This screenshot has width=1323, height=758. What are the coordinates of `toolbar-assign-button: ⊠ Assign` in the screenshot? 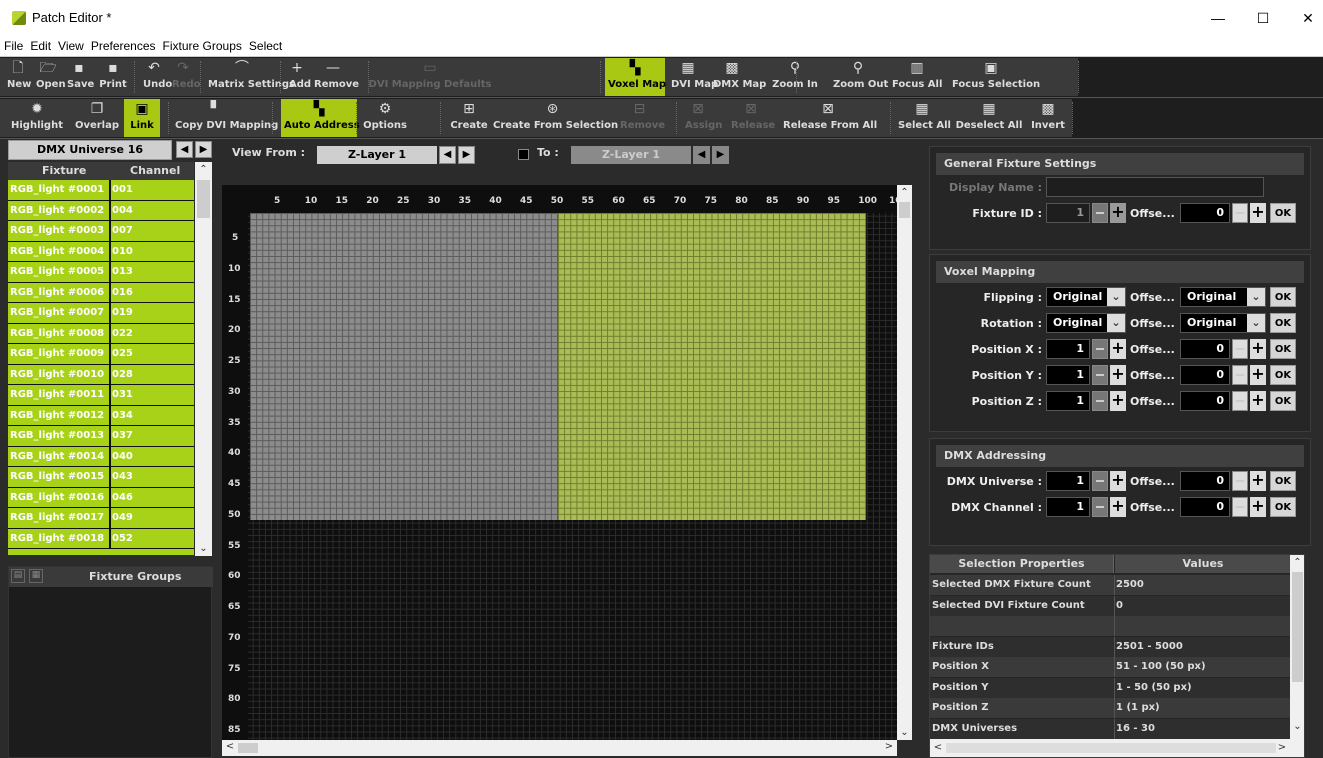 It's located at (702, 118).